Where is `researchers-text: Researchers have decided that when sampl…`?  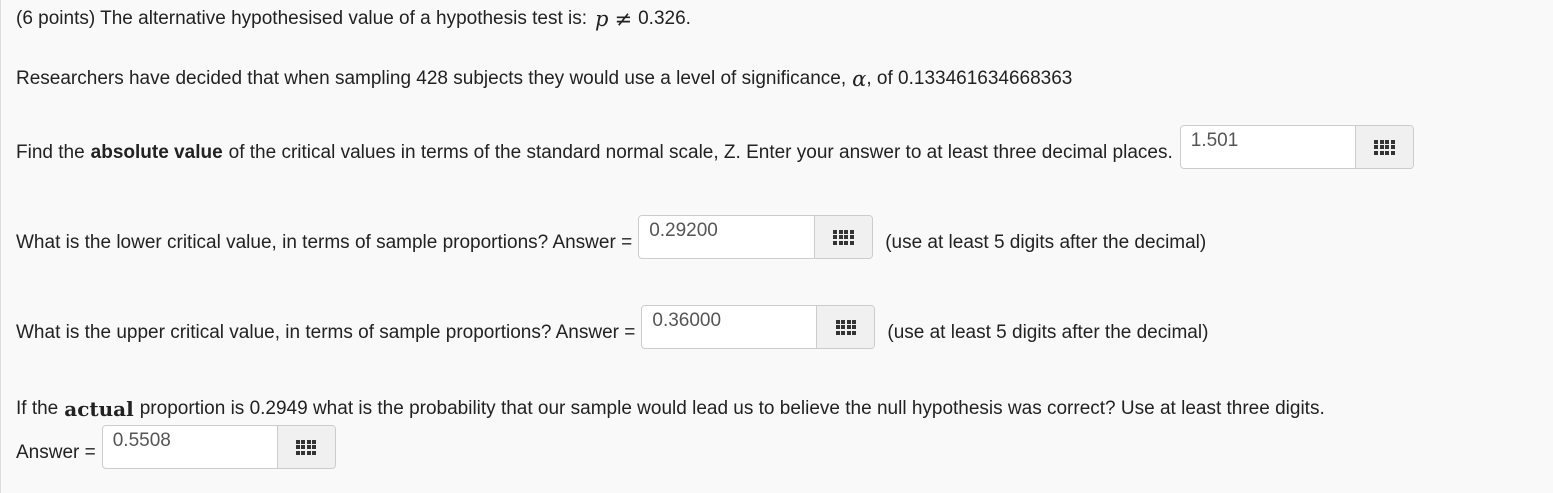 researchers-text: Researchers have decided that when sampl… is located at coordinates (431, 78).